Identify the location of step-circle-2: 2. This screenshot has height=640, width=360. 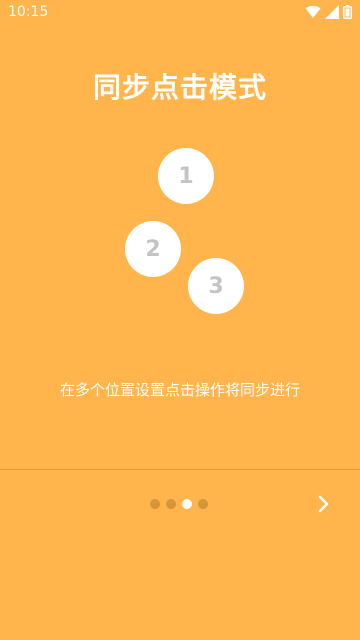
(153, 249).